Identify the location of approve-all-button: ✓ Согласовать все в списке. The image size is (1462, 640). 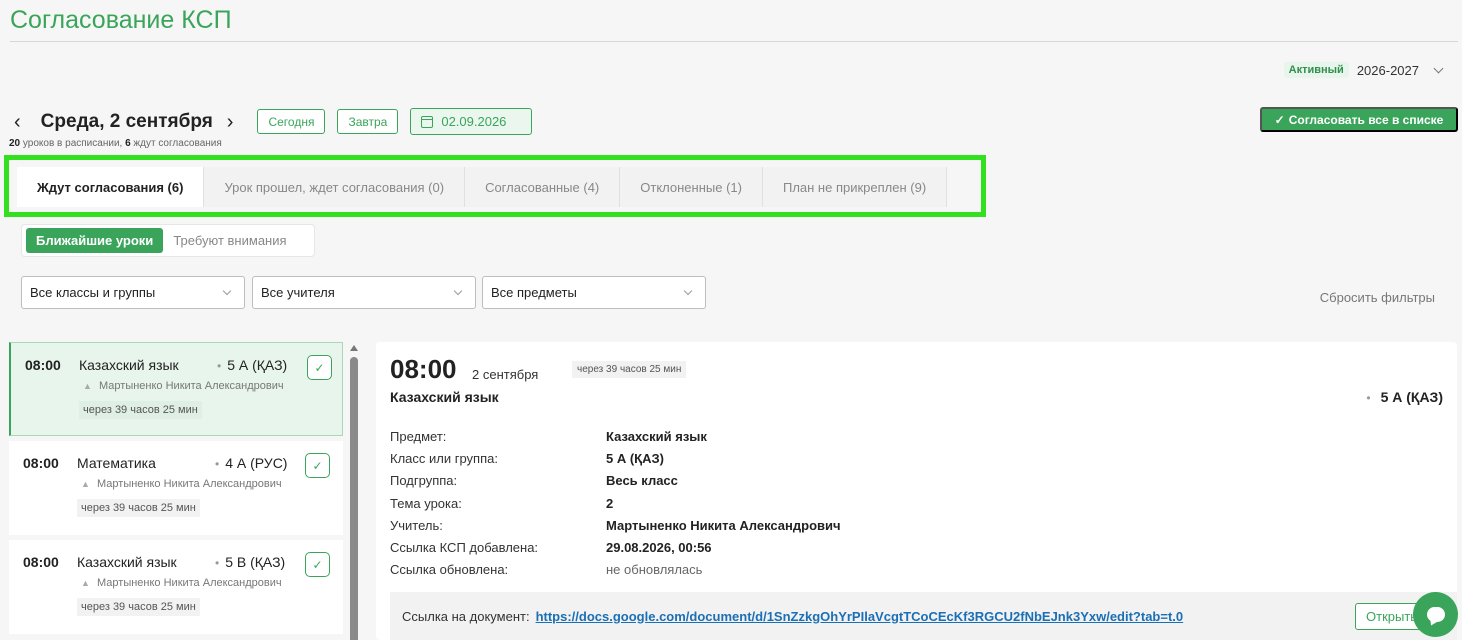
(1359, 119).